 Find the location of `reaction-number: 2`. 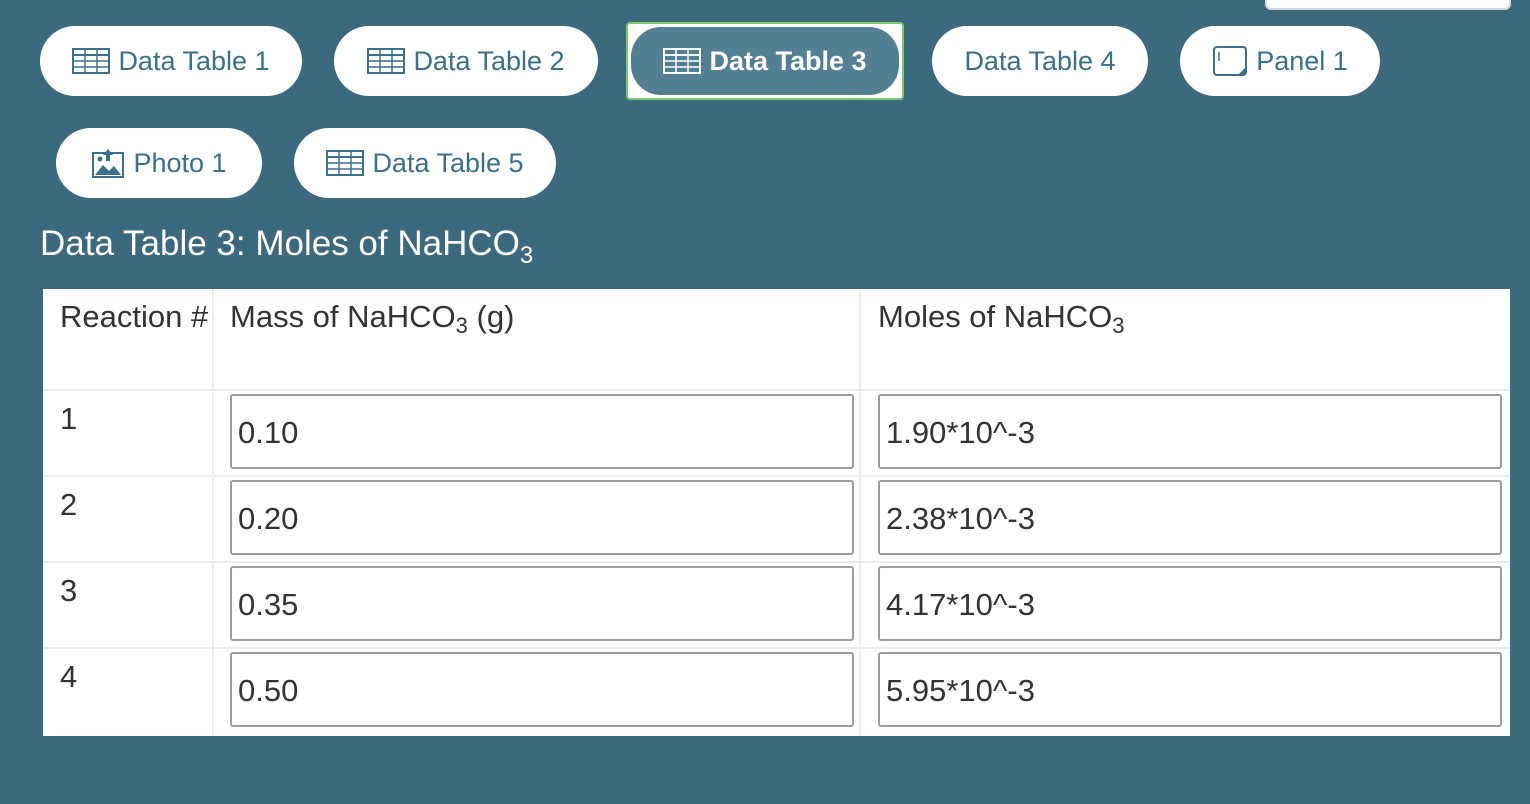

reaction-number: 2 is located at coordinates (69, 504).